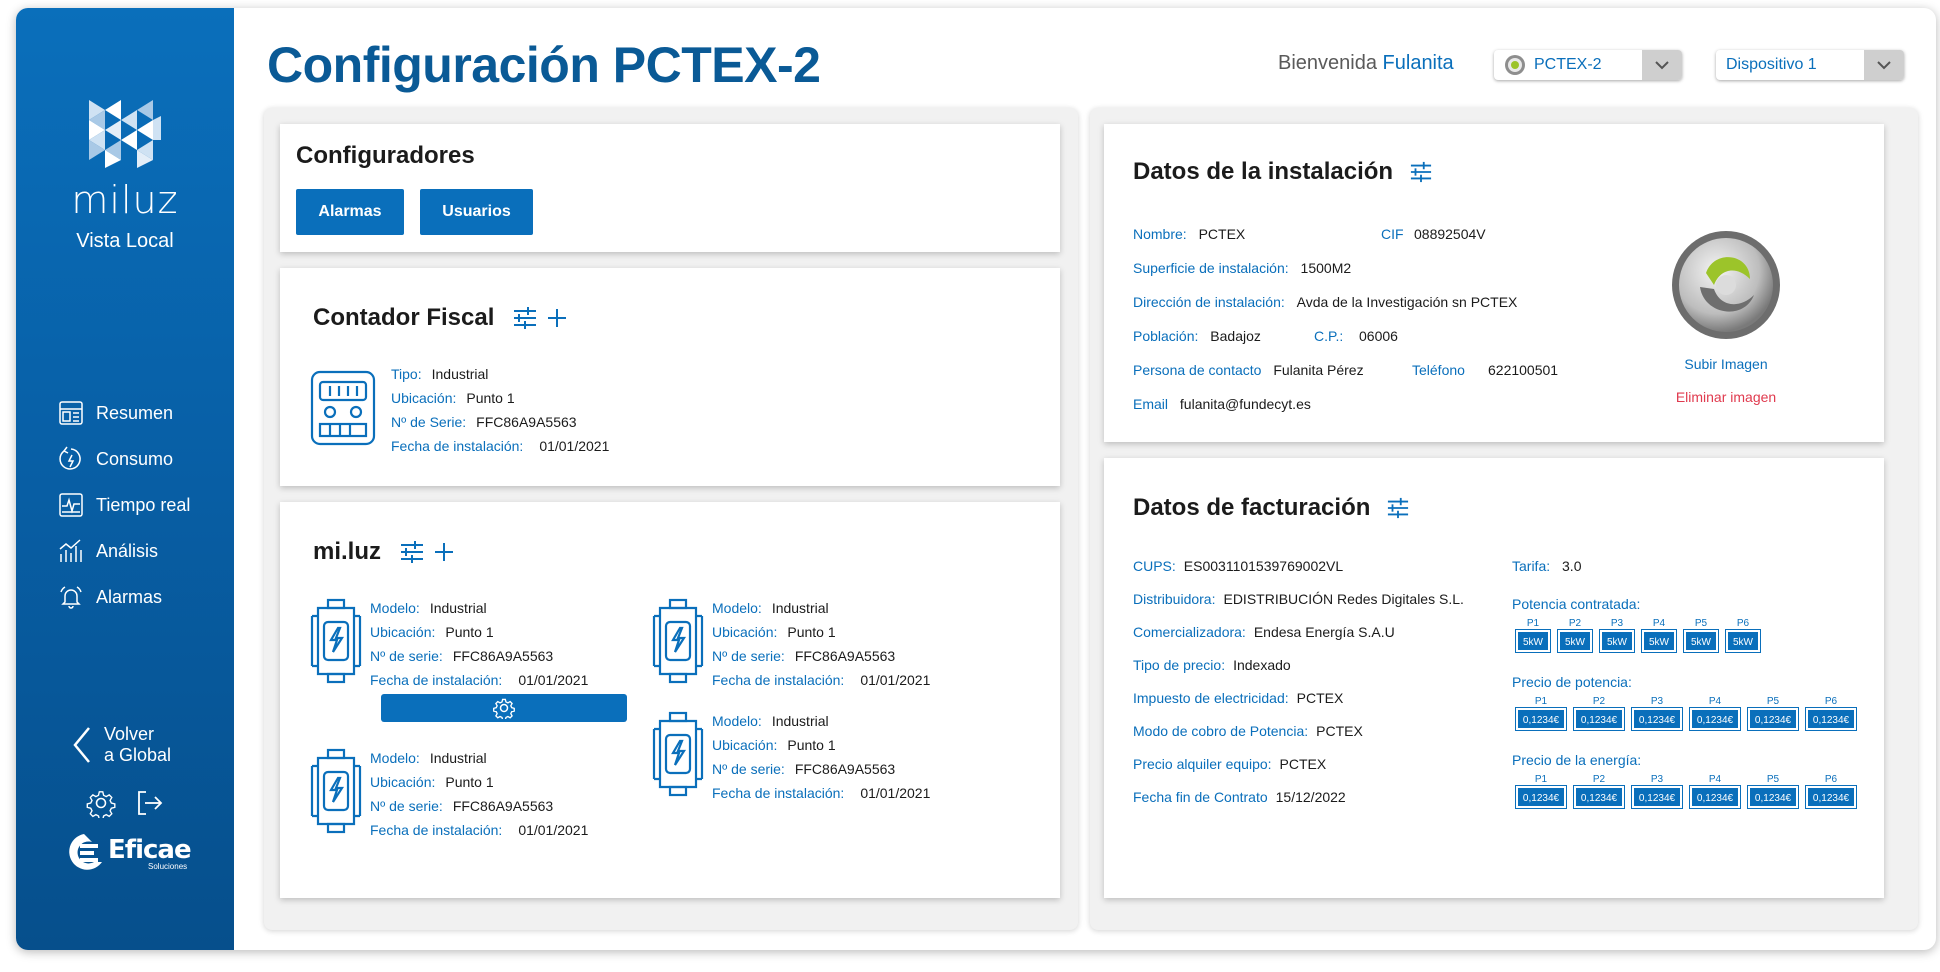  I want to click on installation-select: PCTEX-2, so click(1588, 65).